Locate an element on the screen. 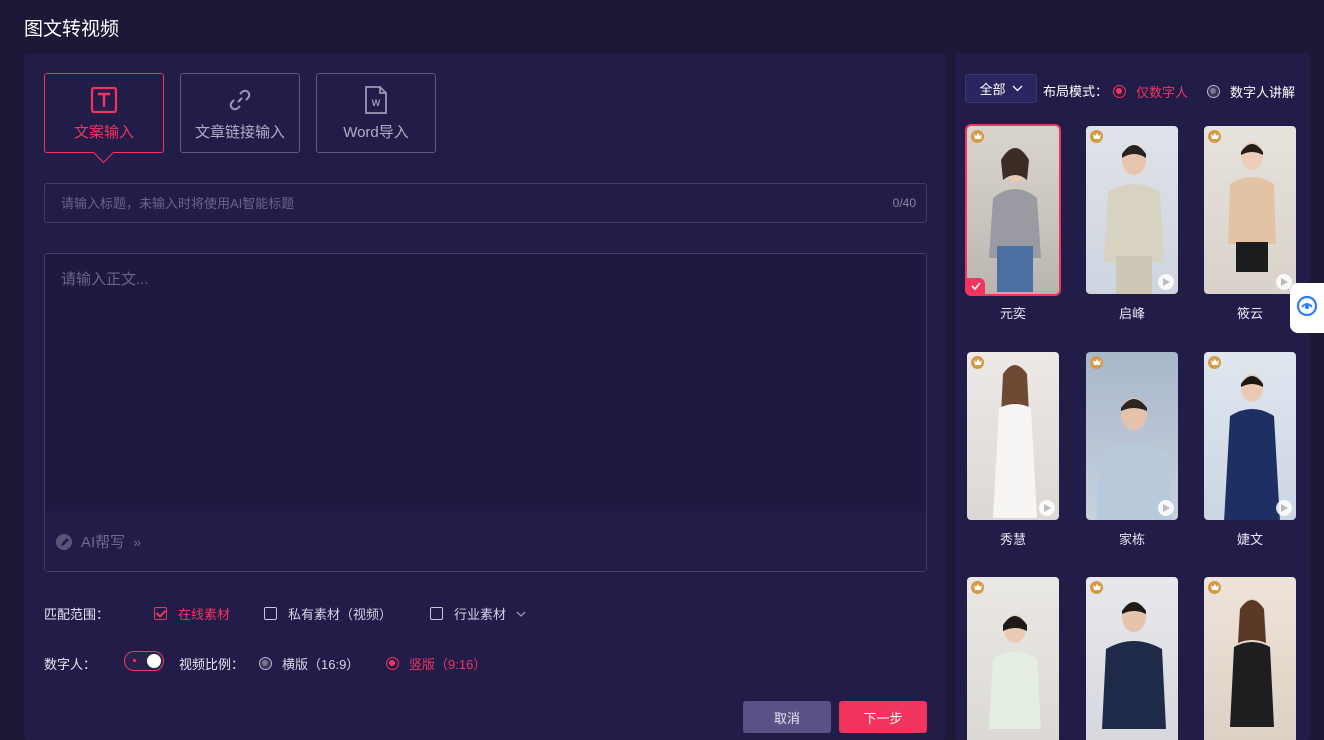 The height and width of the screenshot is (740, 1324). scope-option-label: 私有素材（视频） is located at coordinates (340, 614).